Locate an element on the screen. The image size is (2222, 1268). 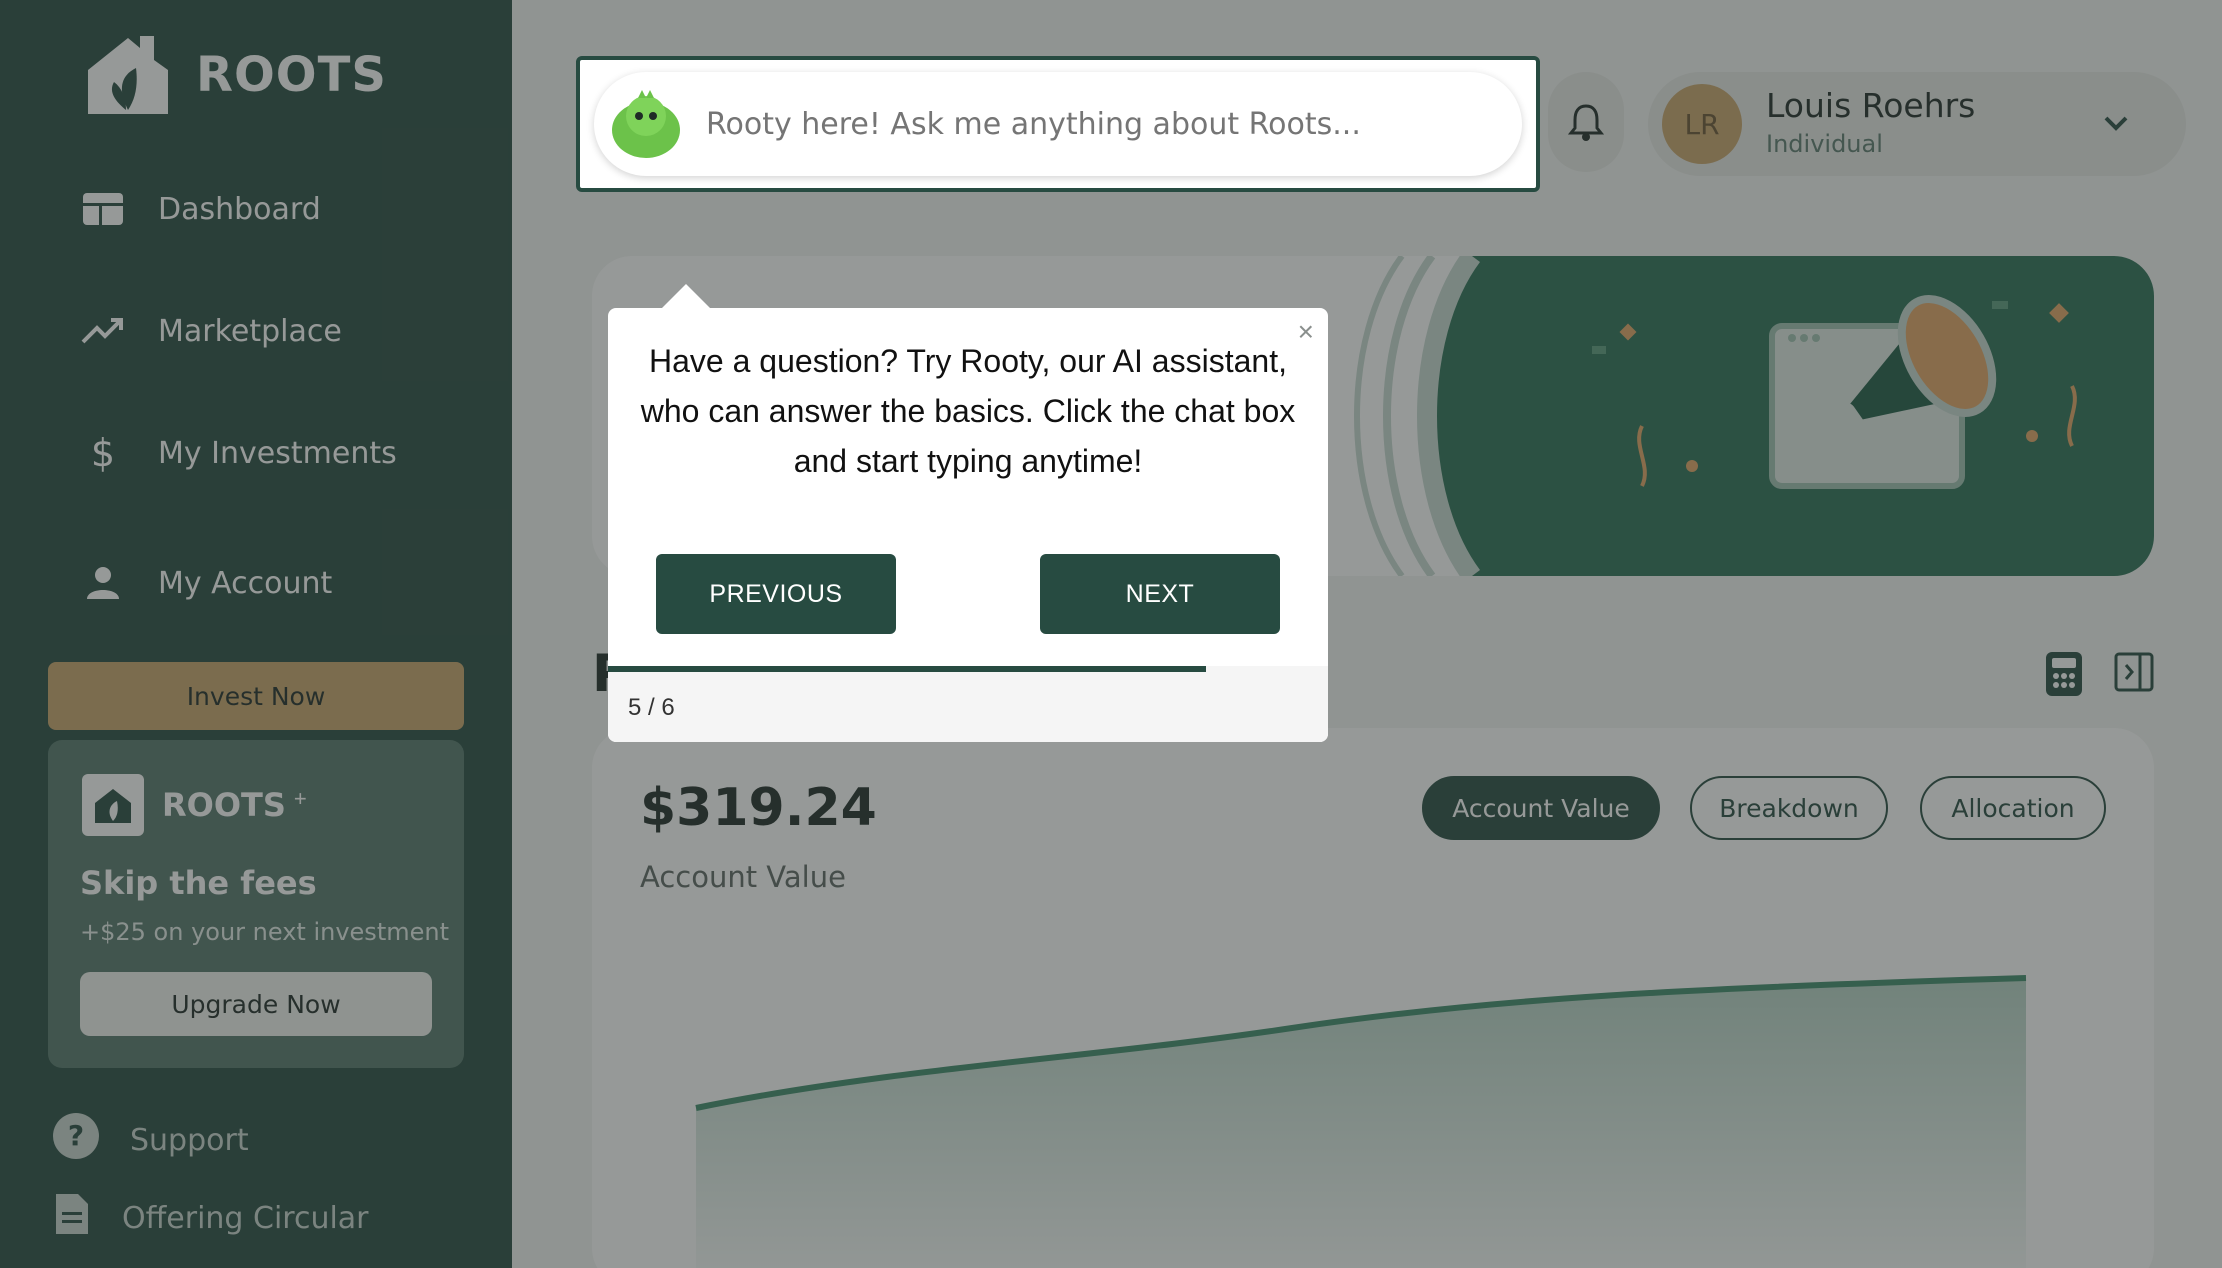
rooty-avatar-icon is located at coordinates (646, 124).